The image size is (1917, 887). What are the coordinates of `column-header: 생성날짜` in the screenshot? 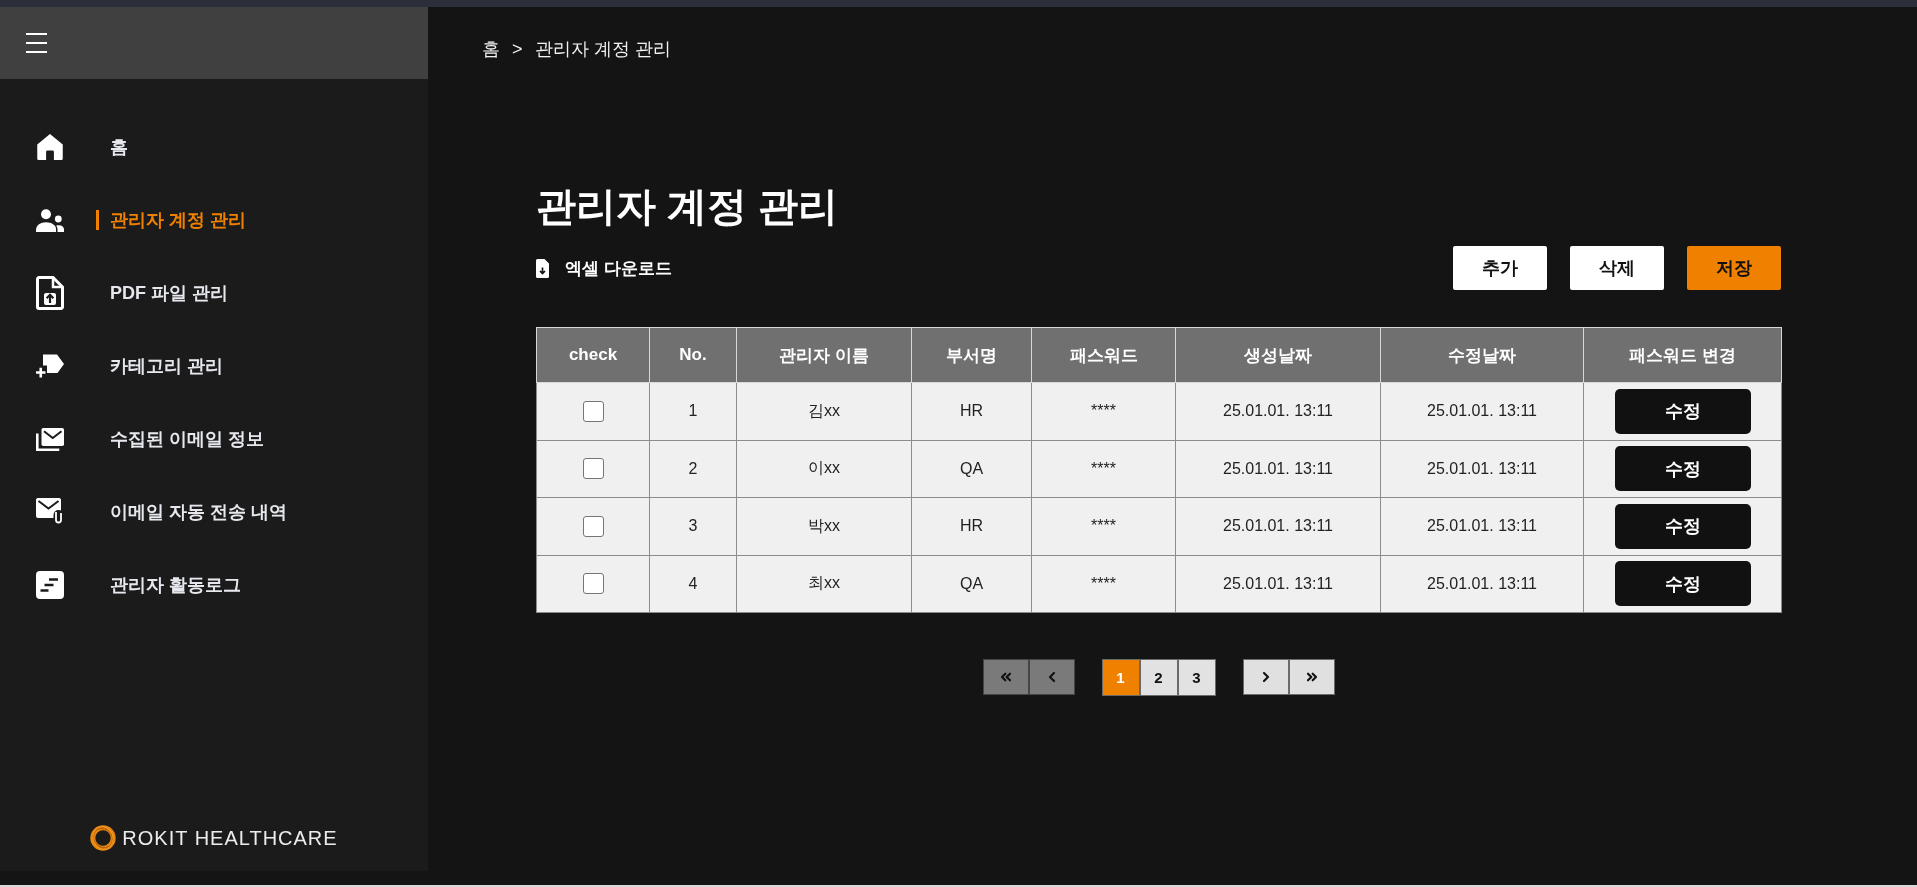 It's located at (1278, 355).